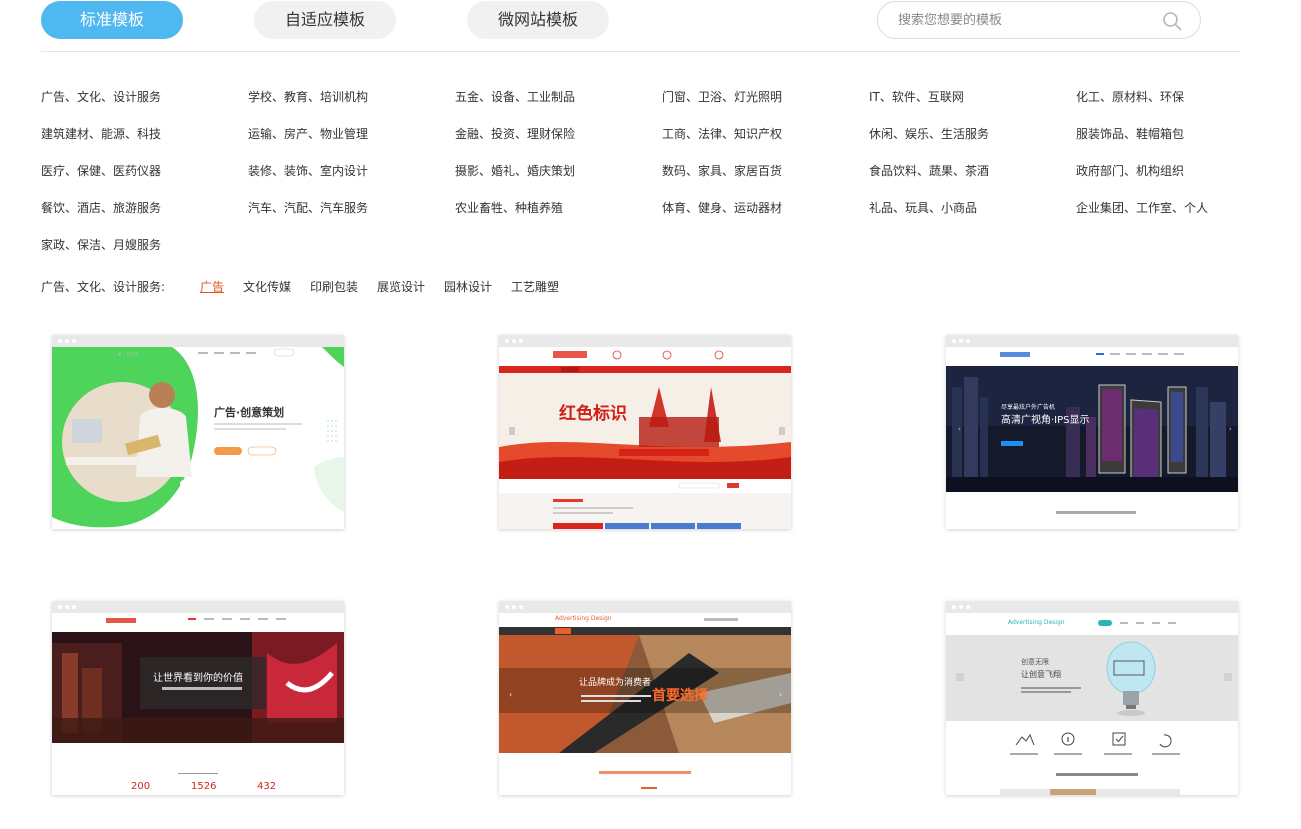 The width and height of the screenshot is (1301, 829). I want to click on category-item: 装修、装饰、室内设计, so click(308, 171).